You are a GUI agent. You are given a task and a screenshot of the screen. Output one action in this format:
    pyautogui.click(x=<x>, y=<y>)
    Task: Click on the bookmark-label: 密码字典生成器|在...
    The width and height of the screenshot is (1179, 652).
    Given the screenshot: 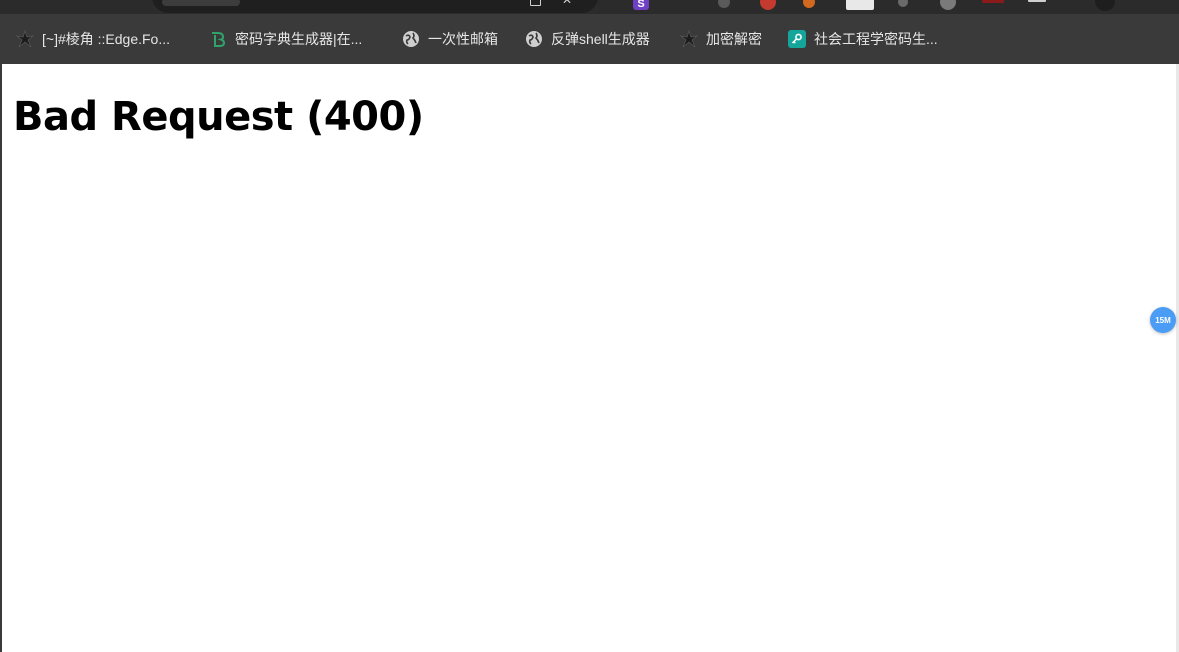 What is the action you would take?
    pyautogui.click(x=299, y=39)
    